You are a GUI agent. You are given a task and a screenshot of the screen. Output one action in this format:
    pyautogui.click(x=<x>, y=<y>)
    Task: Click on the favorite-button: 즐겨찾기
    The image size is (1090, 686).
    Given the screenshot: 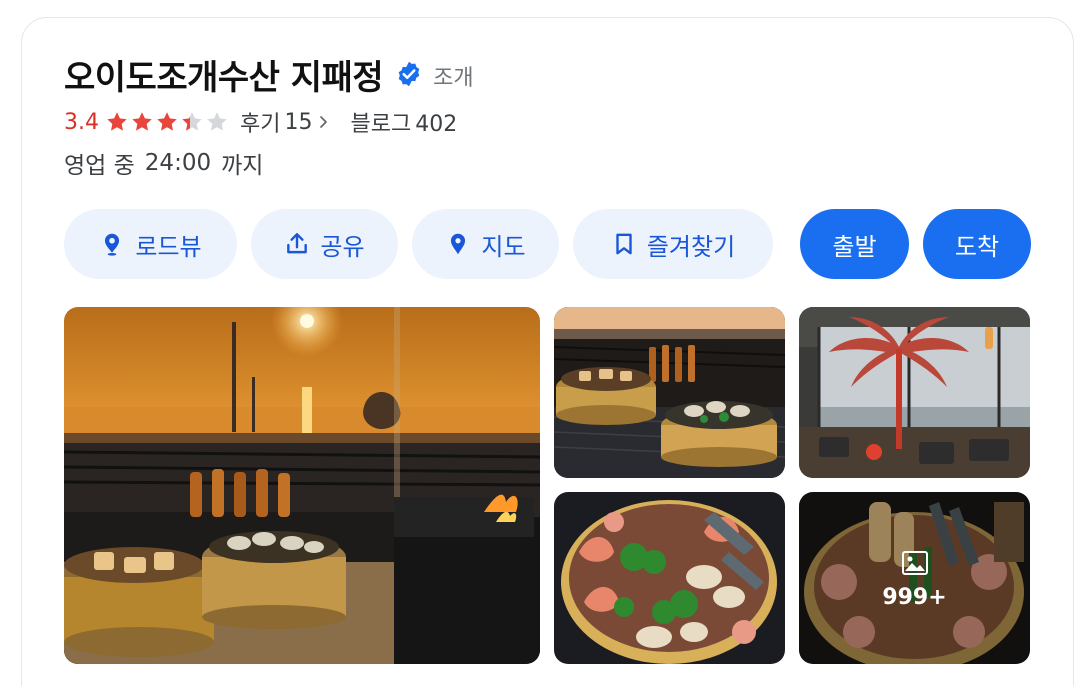 What is the action you would take?
    pyautogui.click(x=673, y=244)
    